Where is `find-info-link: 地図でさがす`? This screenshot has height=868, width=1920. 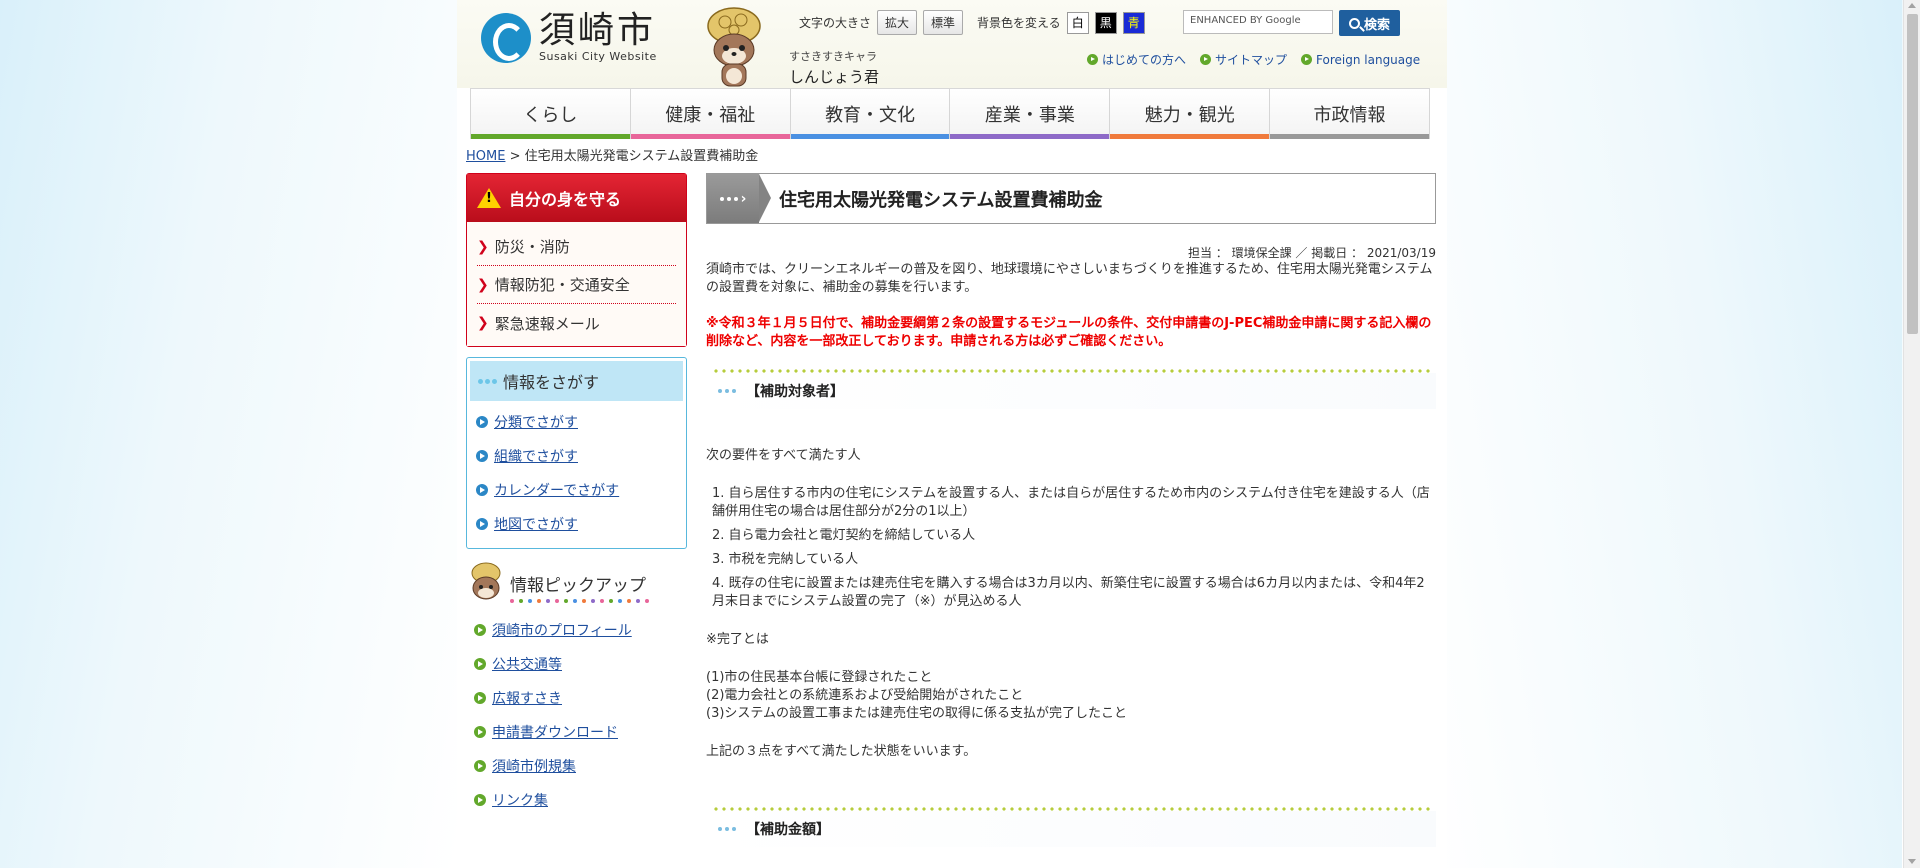
find-info-link: 地図でさがす is located at coordinates (536, 524).